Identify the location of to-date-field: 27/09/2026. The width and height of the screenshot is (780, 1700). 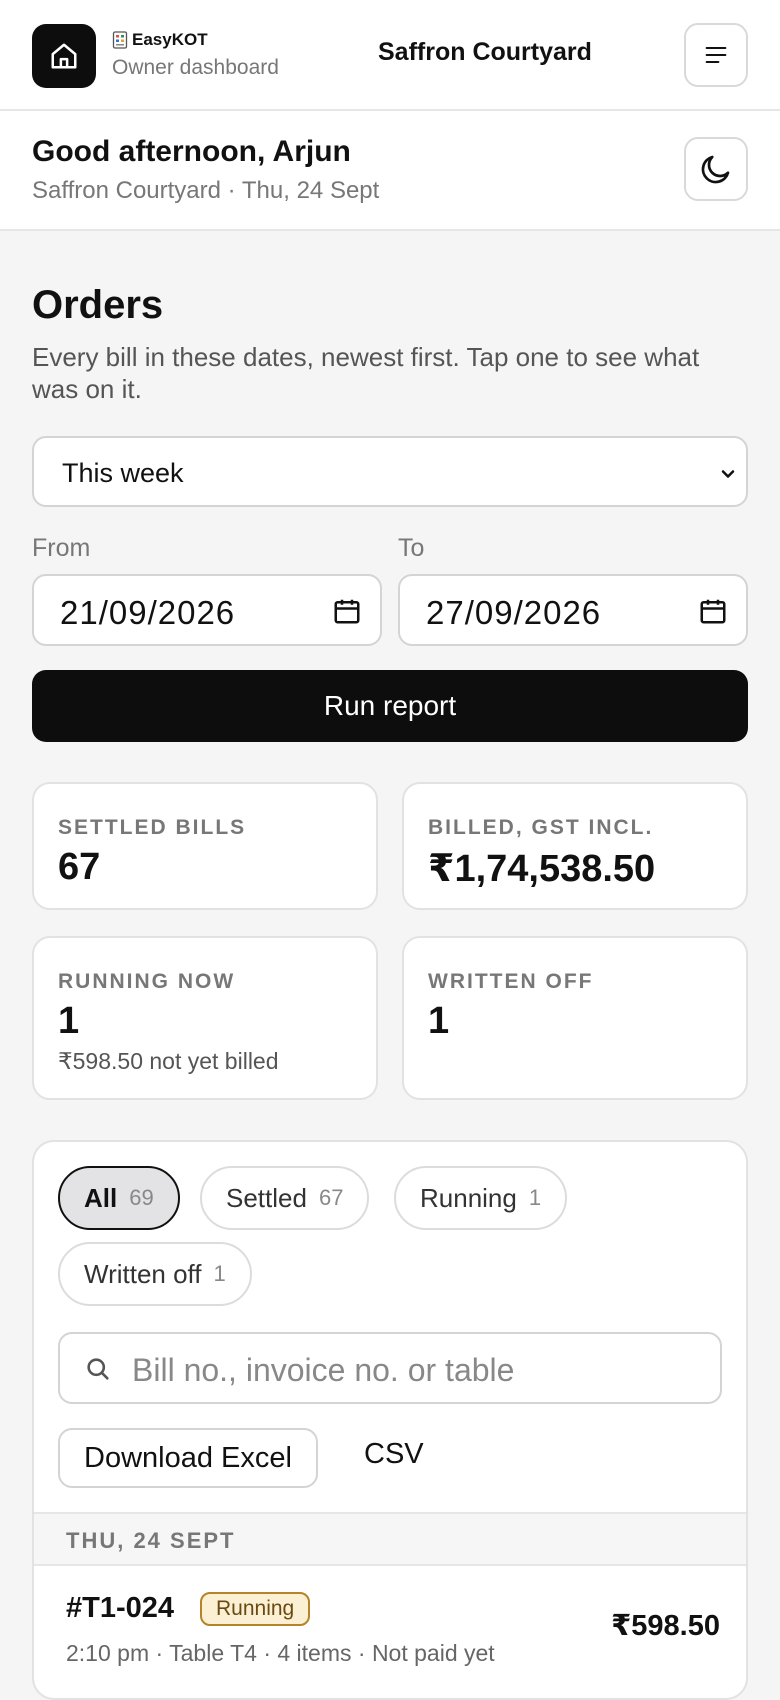
(573, 610).